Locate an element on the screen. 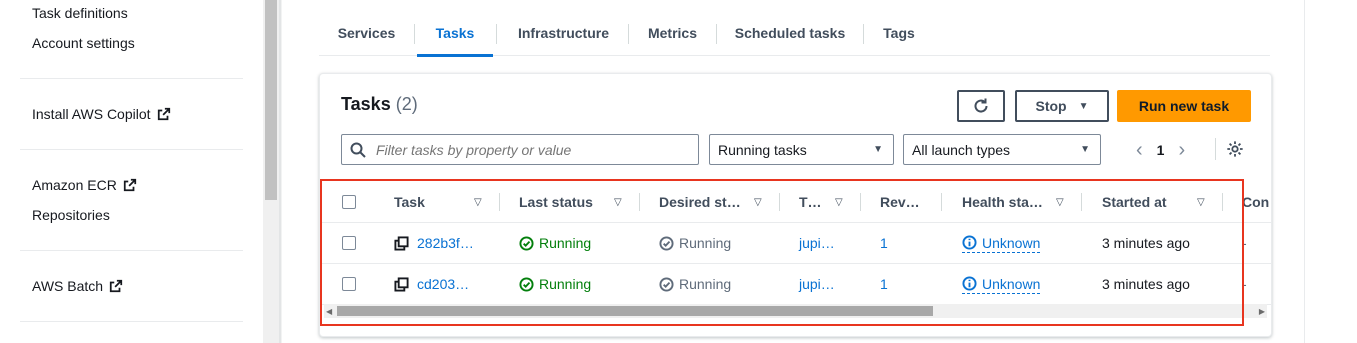  nav-link-aws-batch: AWS Batch is located at coordinates (77, 286).